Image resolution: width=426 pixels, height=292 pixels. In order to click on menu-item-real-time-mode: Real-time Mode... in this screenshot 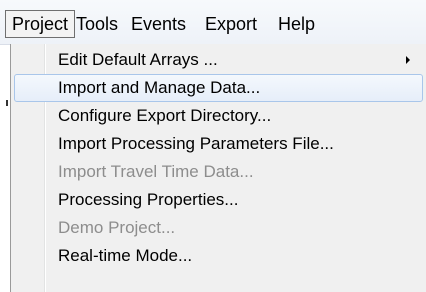, I will do `click(217, 256)`.